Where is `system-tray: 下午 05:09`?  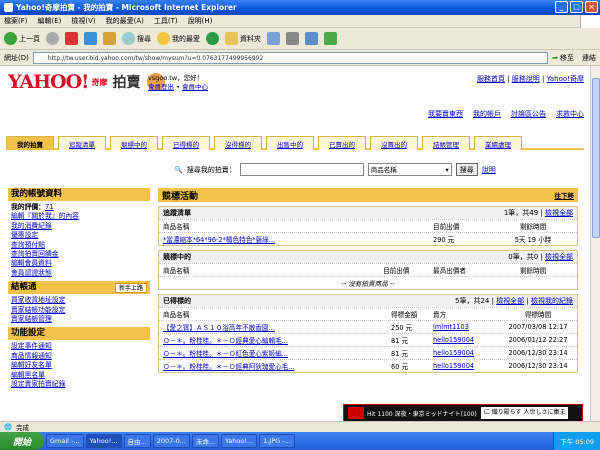 system-tray: 下午 05:09 is located at coordinates (576, 441).